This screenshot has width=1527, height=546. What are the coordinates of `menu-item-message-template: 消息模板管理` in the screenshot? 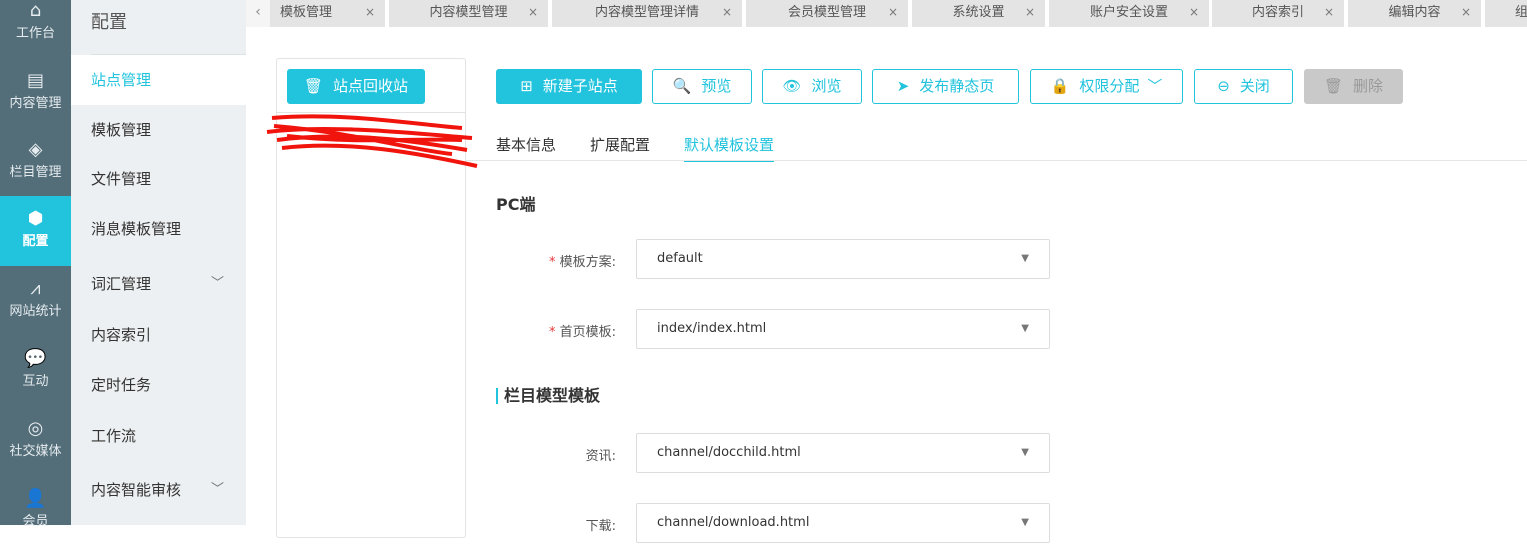 It's located at (158, 229).